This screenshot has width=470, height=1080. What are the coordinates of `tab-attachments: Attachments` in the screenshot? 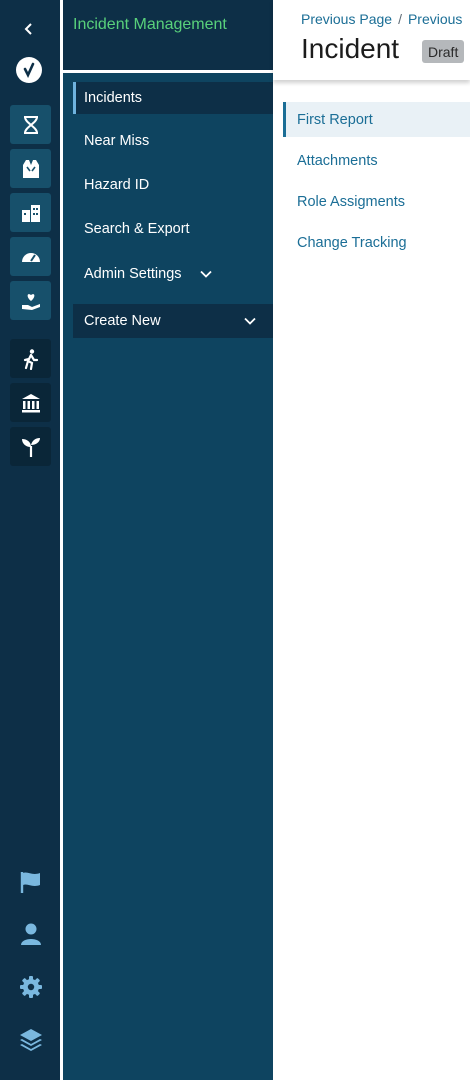 It's located at (376, 160).